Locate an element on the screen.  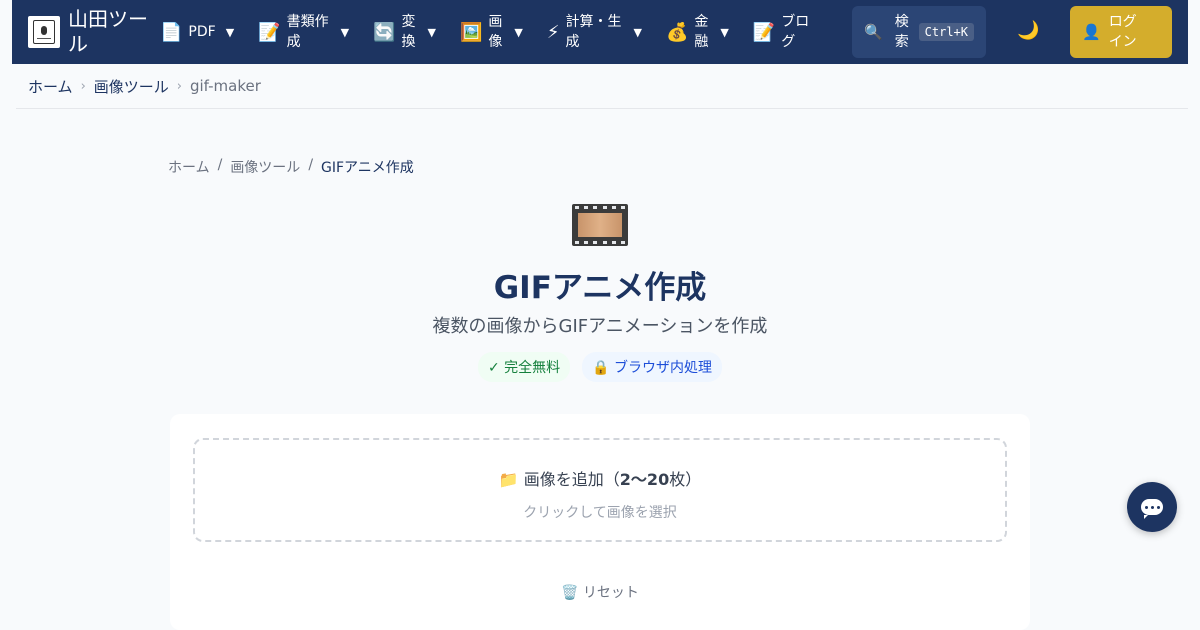
nav-finance: 💰 金融 ▼ is located at coordinates (697, 32).